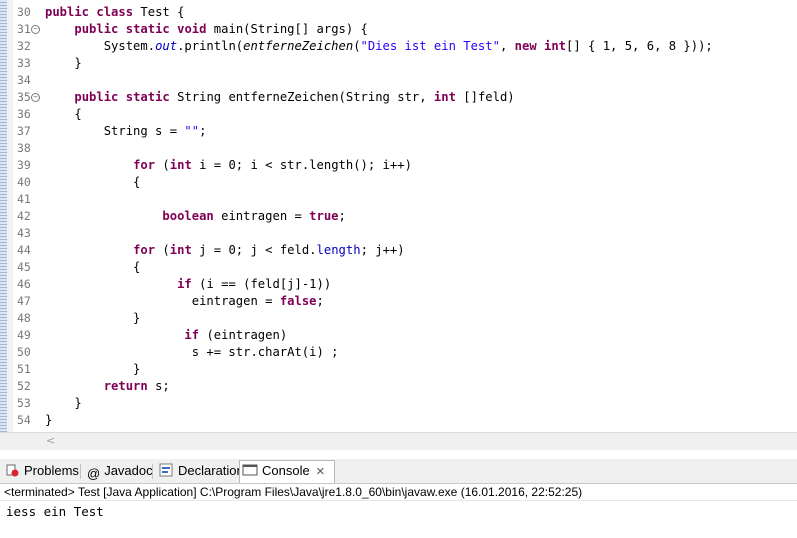 The height and width of the screenshot is (538, 797). What do you see at coordinates (12, 470) in the screenshot?
I see `problems-icon` at bounding box center [12, 470].